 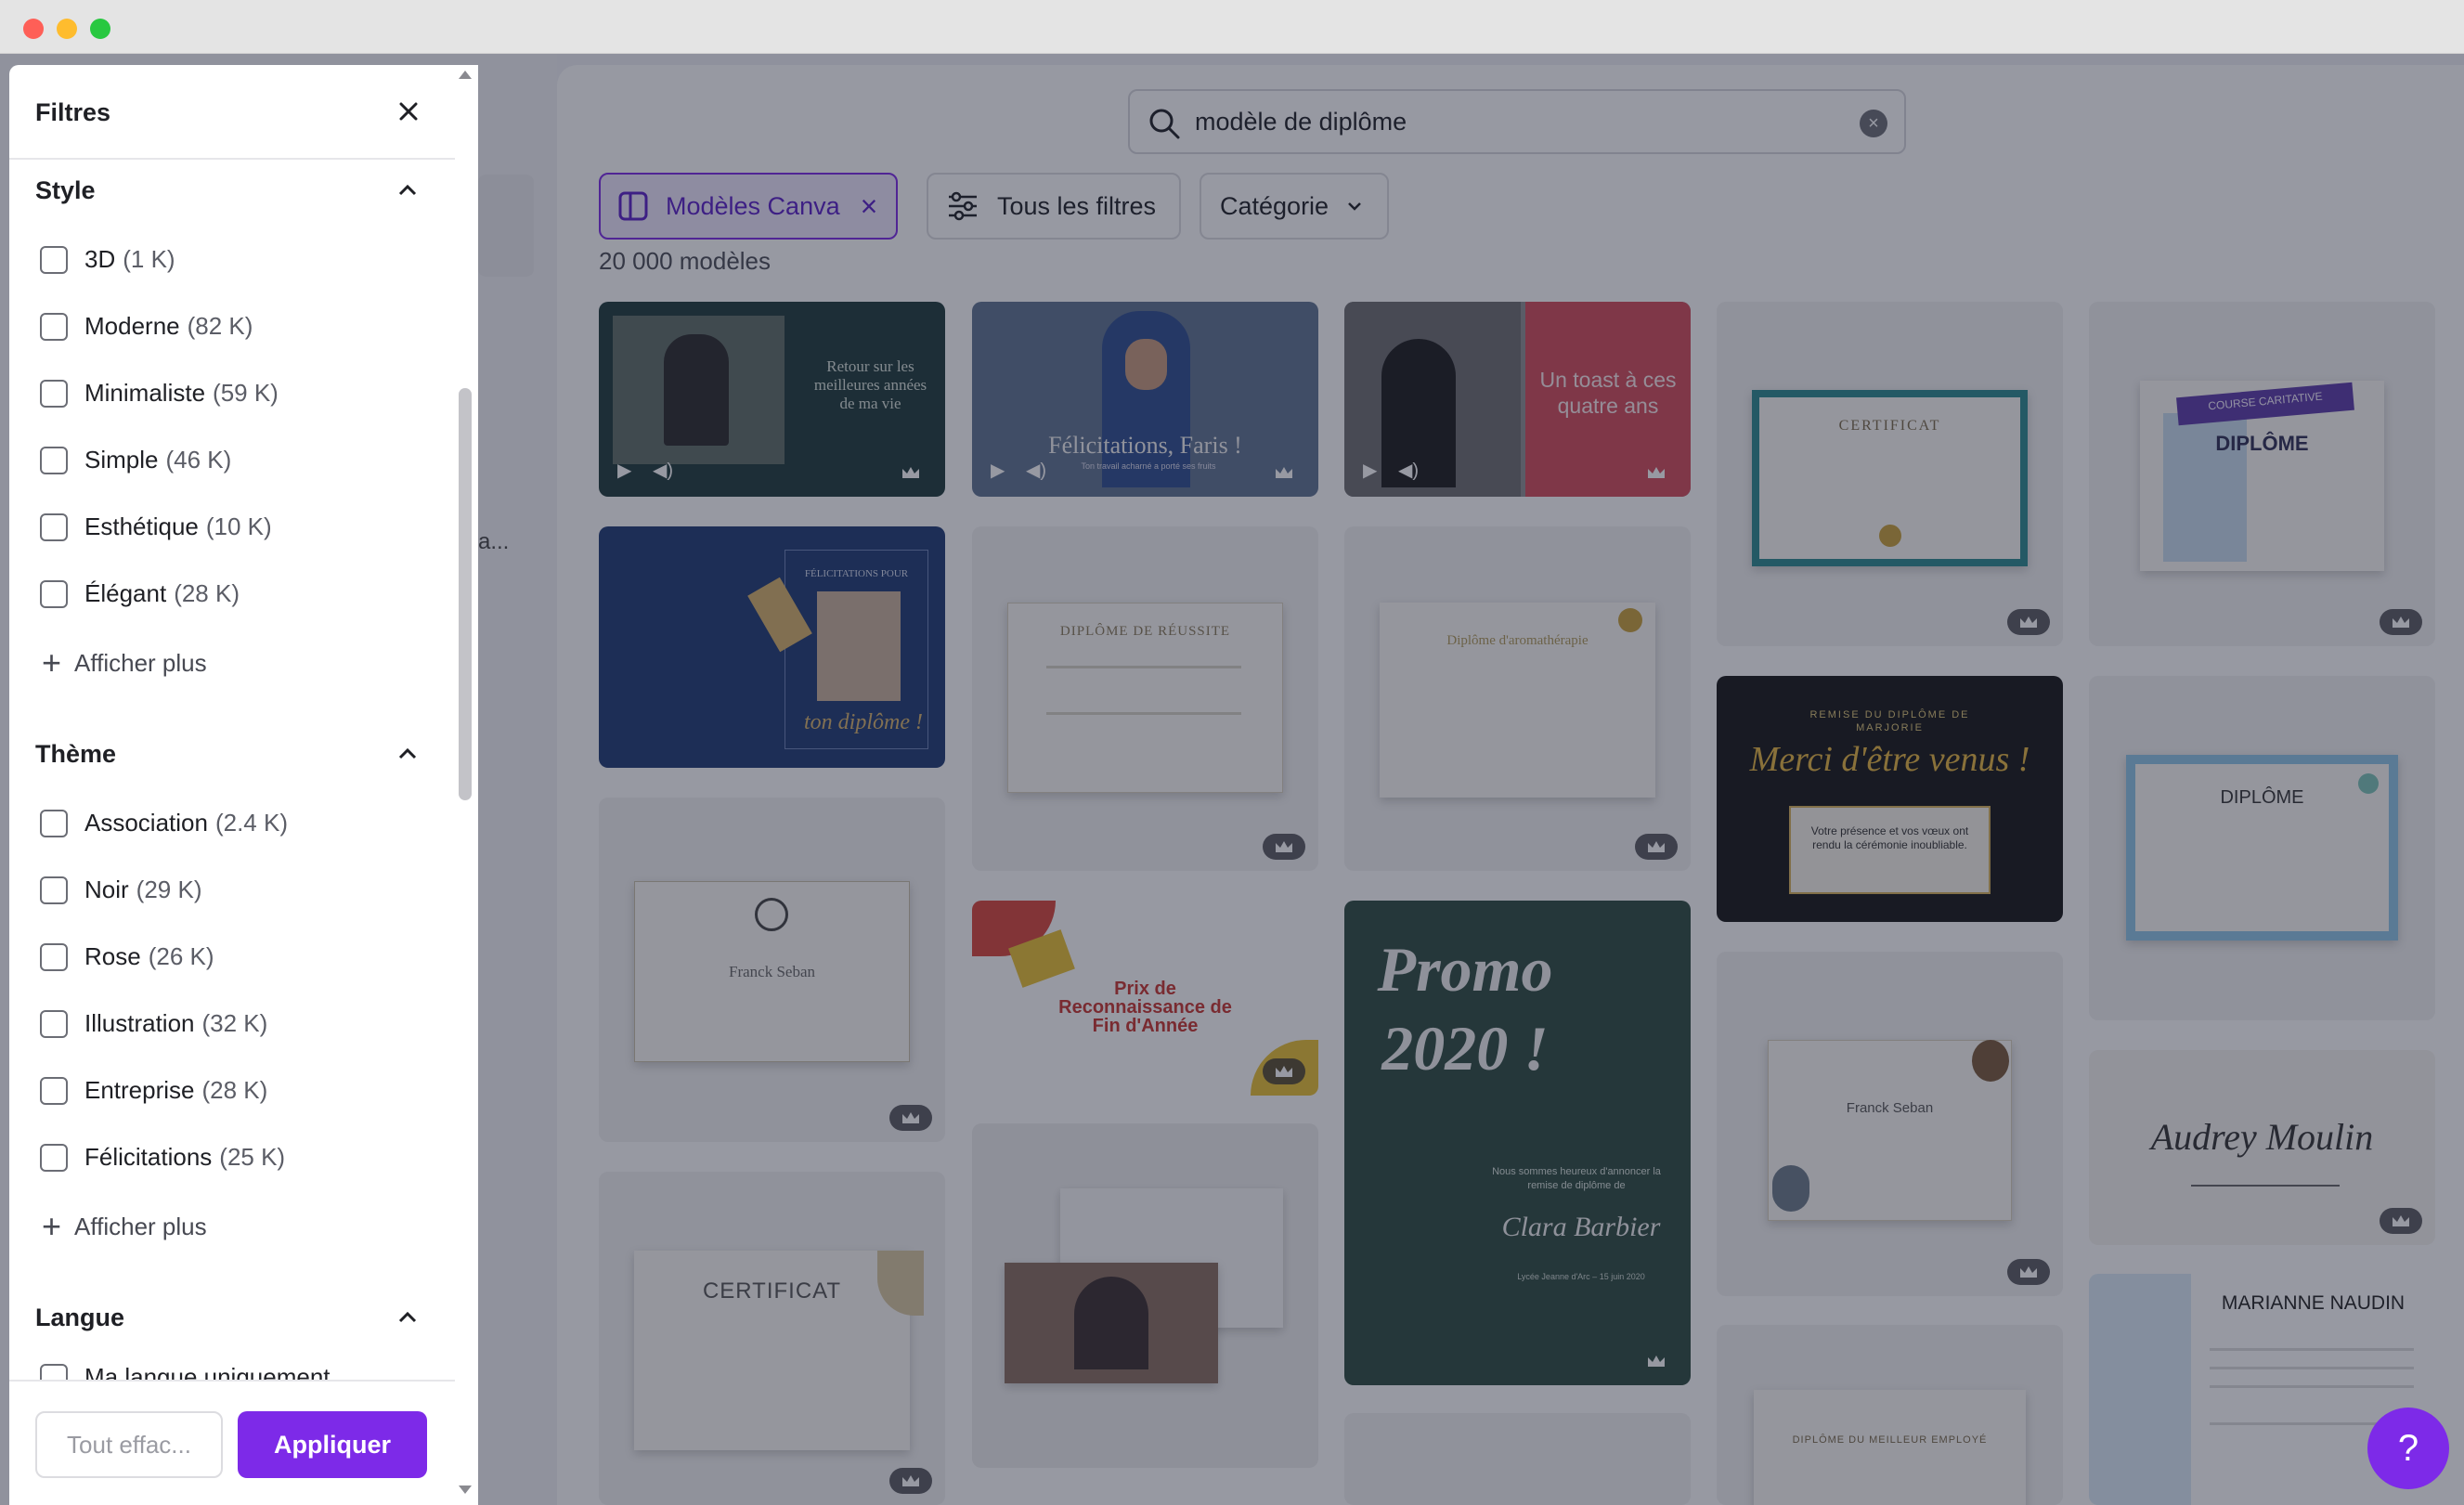 What do you see at coordinates (465, 1490) in the screenshot?
I see `scroll-down-arrow-icon` at bounding box center [465, 1490].